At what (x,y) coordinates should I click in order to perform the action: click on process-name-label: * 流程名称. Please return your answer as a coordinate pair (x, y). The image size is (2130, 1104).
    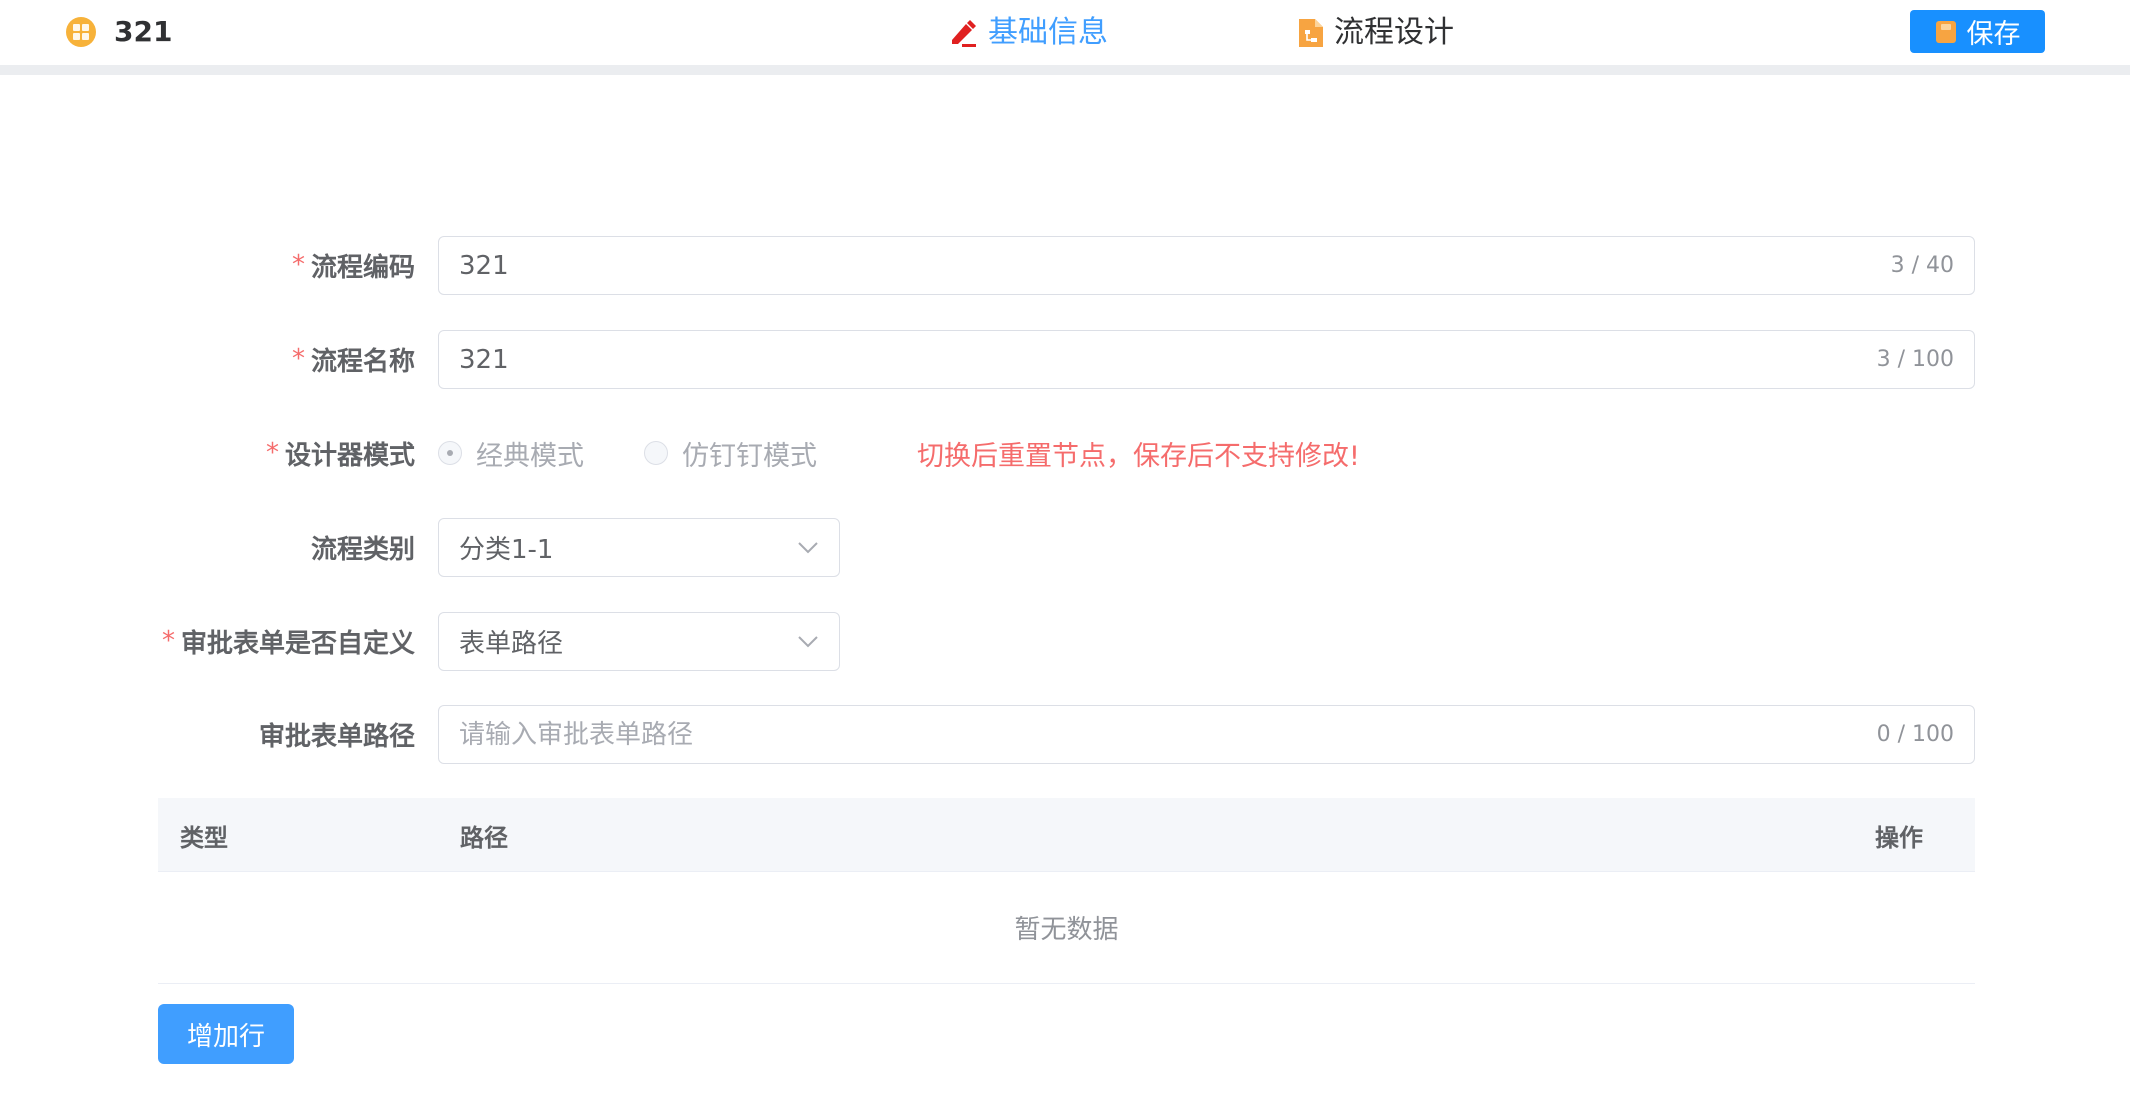
    Looking at the image, I should click on (353, 360).